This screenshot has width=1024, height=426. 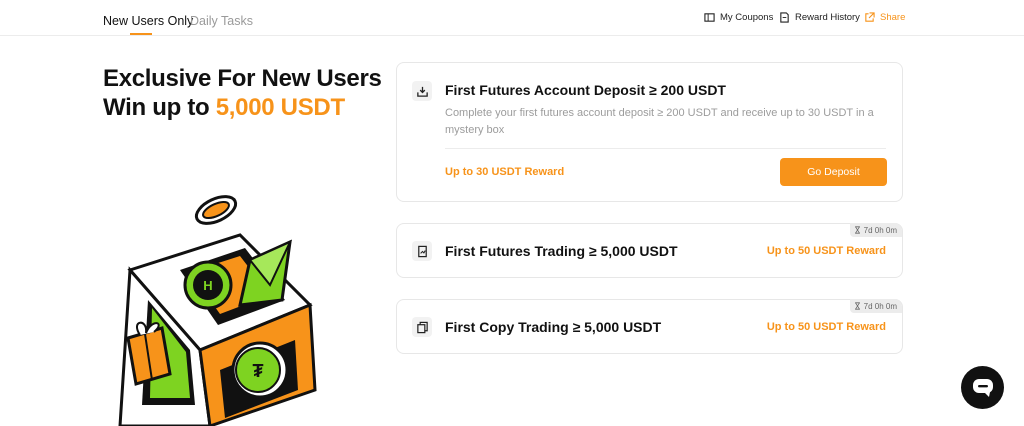 I want to click on active-tab-indicator, so click(x=141, y=34).